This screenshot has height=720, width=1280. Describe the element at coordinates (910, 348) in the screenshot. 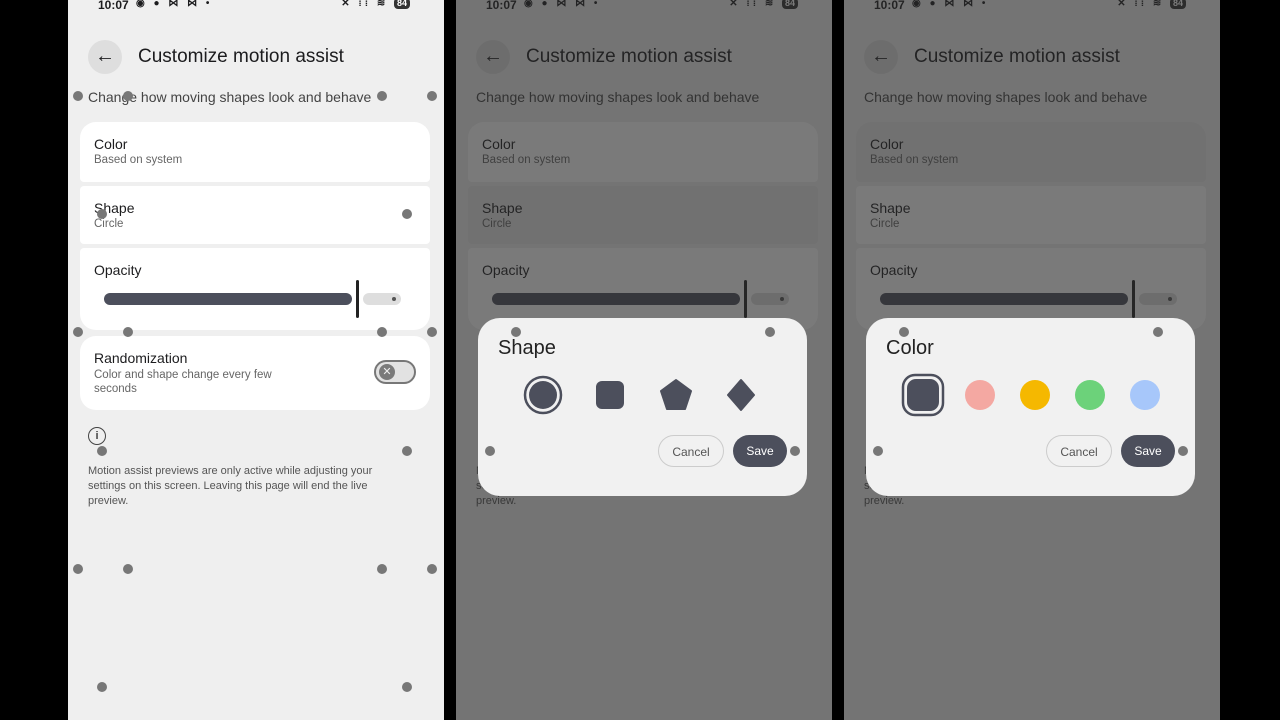

I see `dialog-title: Color` at that location.